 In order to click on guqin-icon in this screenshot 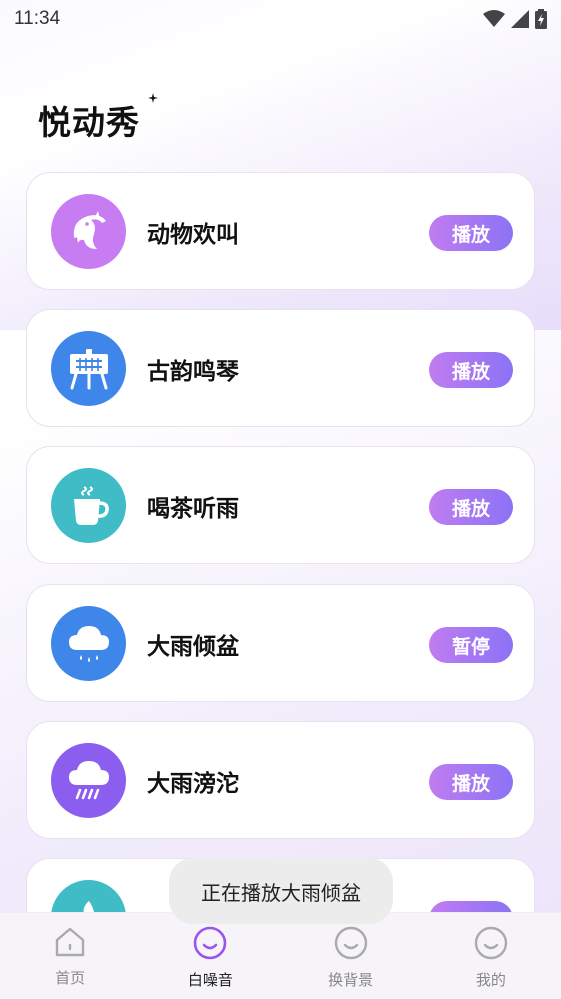, I will do `click(88, 368)`.